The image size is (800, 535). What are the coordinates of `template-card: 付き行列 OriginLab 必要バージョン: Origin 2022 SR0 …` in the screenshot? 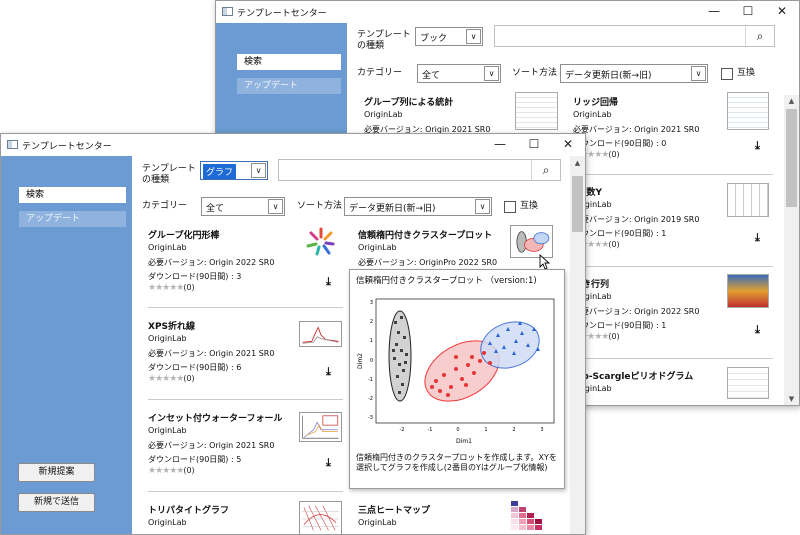 It's located at (653, 312).